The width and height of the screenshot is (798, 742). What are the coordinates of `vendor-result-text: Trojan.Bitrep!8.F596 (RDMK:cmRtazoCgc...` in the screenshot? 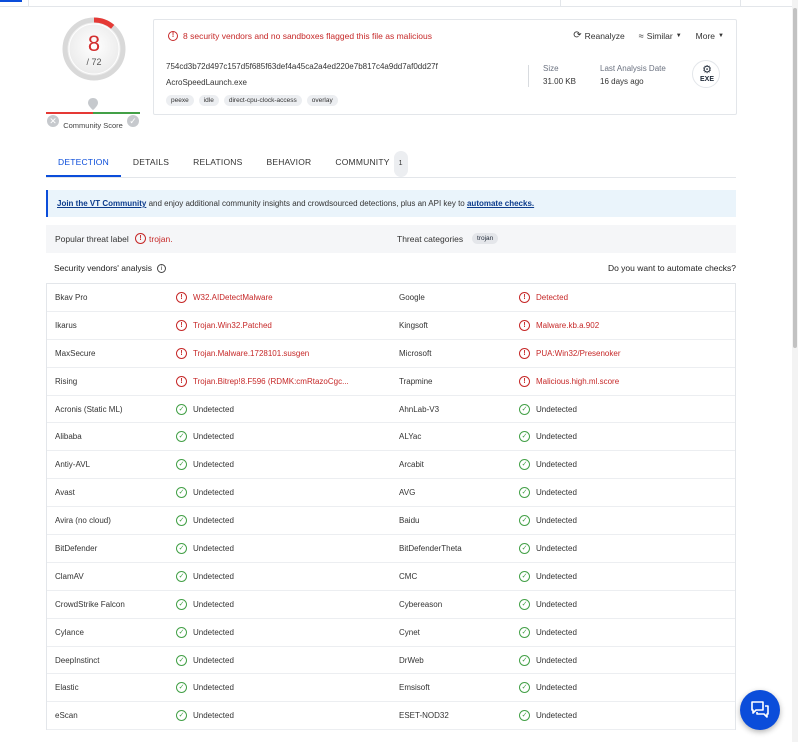 It's located at (271, 381).